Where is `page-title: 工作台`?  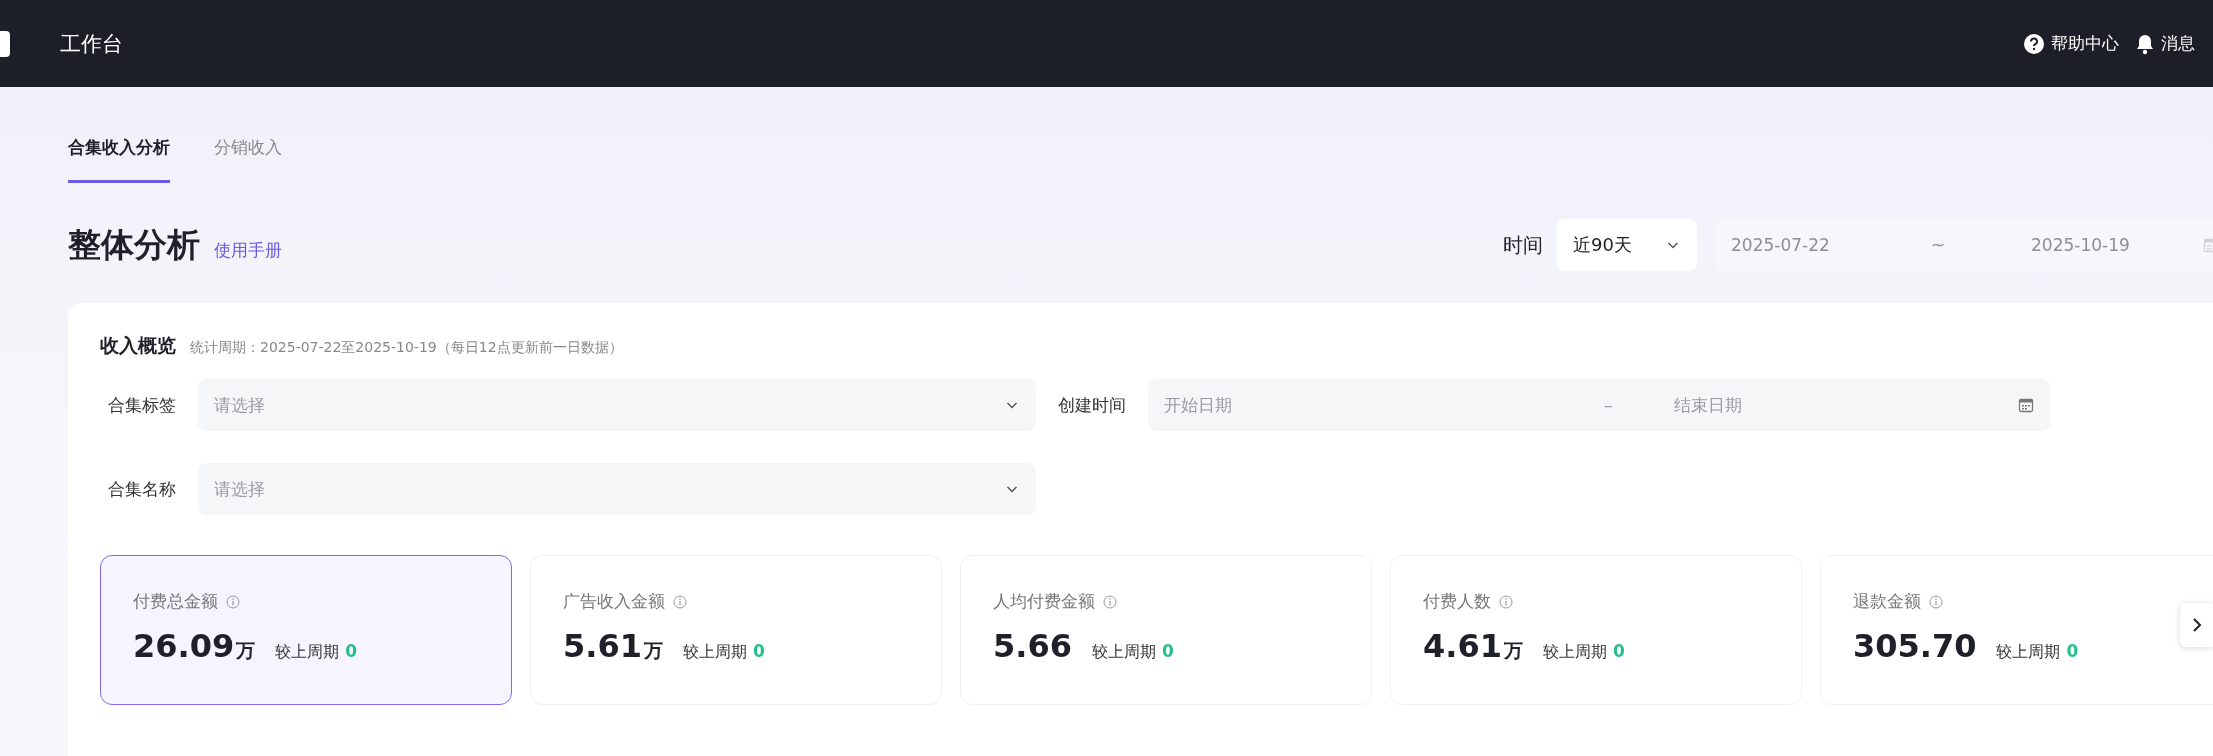
page-title: 工作台 is located at coordinates (91, 44).